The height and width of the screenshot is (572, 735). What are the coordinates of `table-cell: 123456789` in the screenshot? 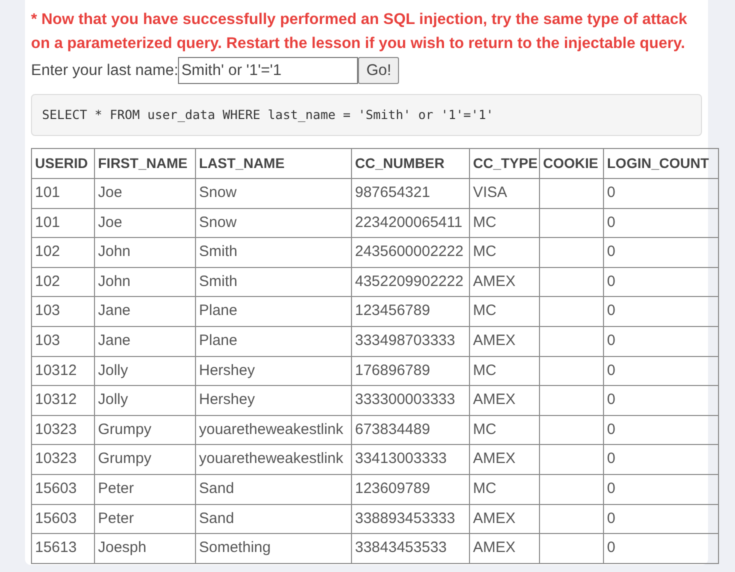 It's located at (411, 311).